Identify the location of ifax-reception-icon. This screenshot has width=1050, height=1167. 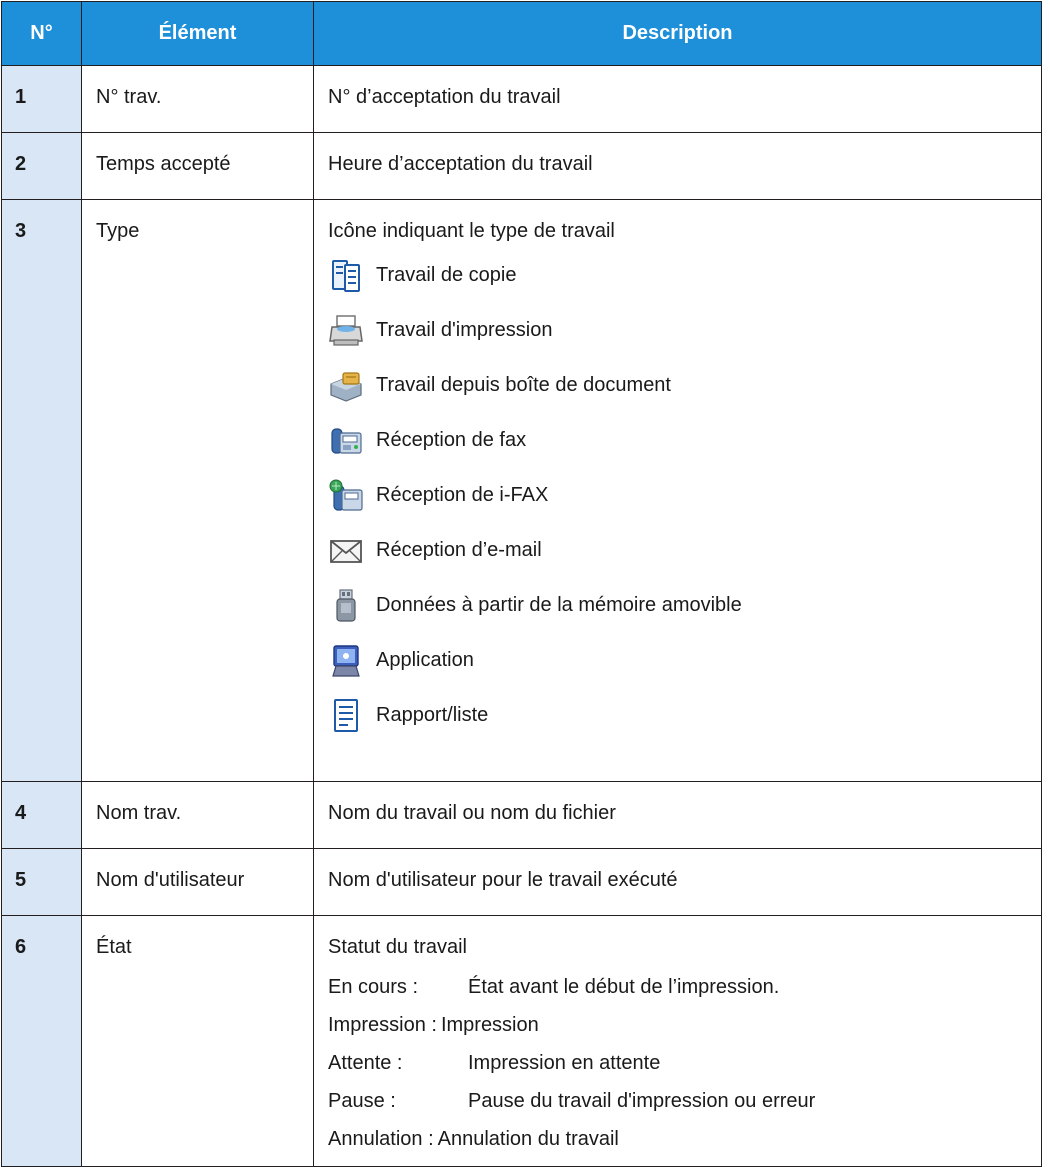
(346, 496).